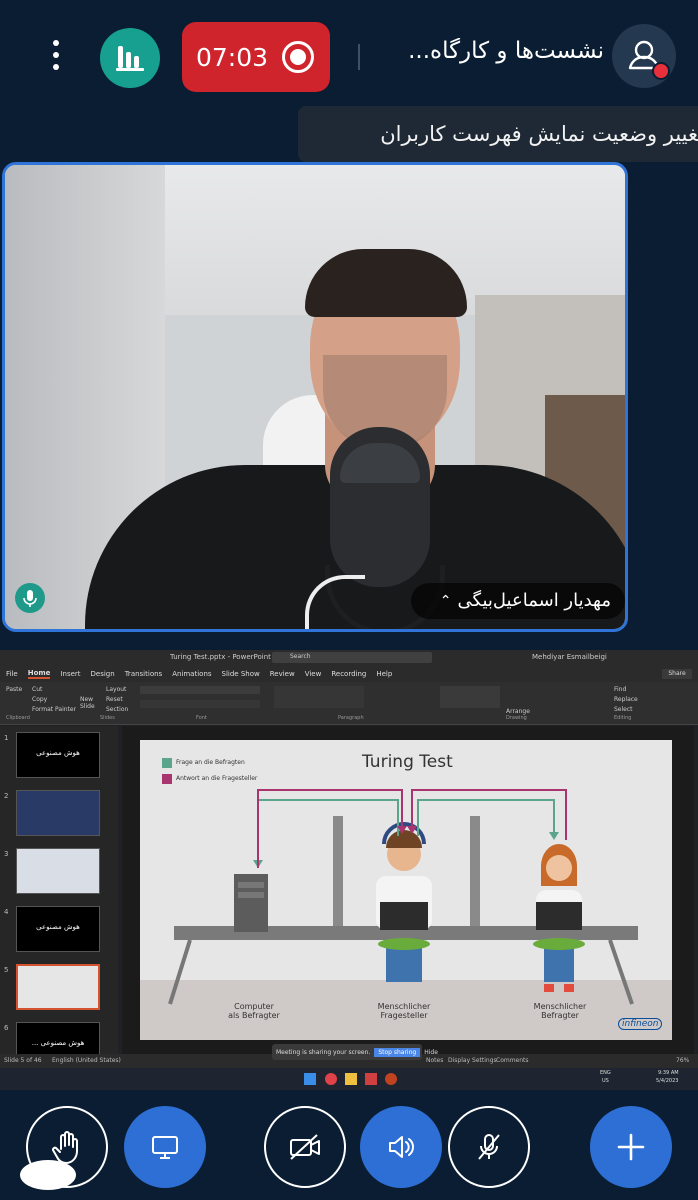 The height and width of the screenshot is (1200, 698). Describe the element at coordinates (48, 1175) in the screenshot. I see `reaction-bubble` at that location.